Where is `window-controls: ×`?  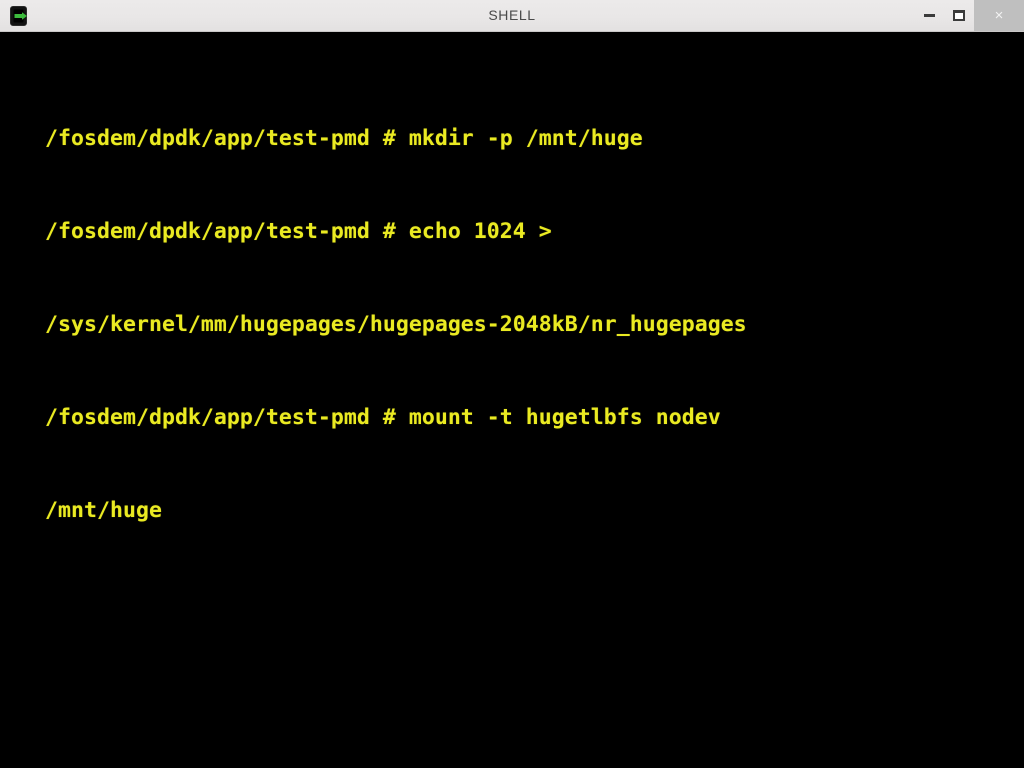
window-controls: × is located at coordinates (969, 15).